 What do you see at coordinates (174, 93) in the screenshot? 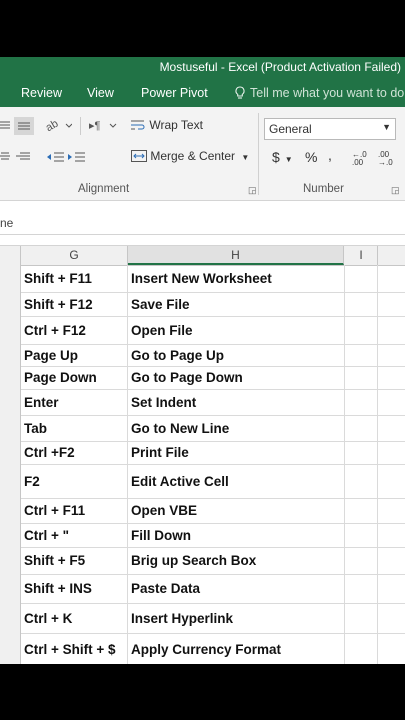
I see `tab-power-pivot: Power Pivot` at bounding box center [174, 93].